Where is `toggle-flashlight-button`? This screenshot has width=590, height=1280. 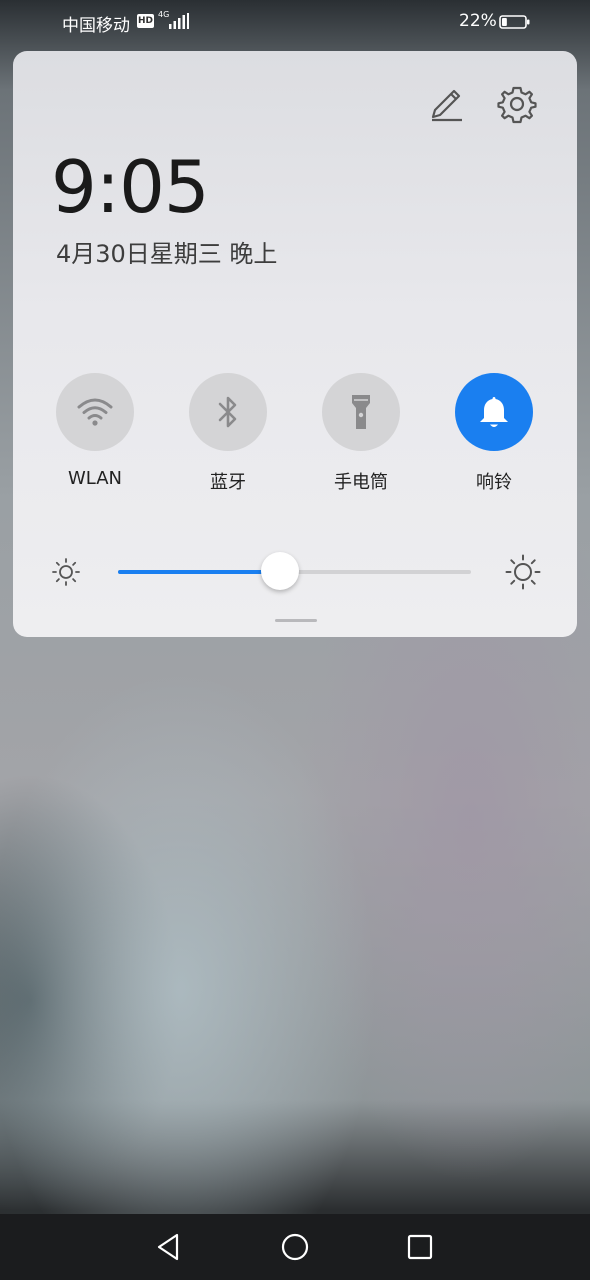
toggle-flashlight-button is located at coordinates (361, 412).